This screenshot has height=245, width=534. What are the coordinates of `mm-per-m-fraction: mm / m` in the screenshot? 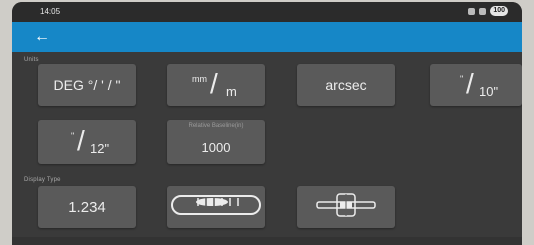 It's located at (216, 85).